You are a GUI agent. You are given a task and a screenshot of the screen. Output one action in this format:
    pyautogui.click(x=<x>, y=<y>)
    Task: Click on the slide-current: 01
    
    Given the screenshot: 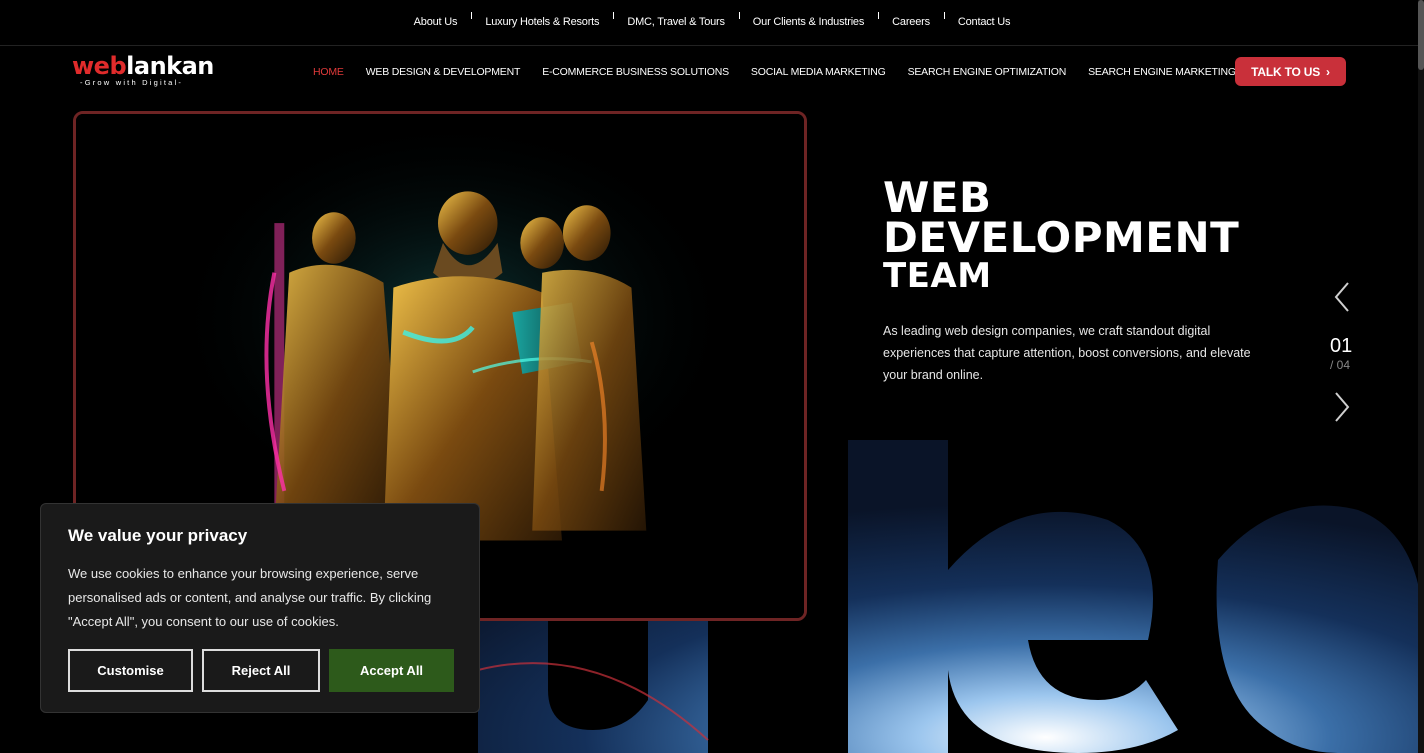 What is the action you would take?
    pyautogui.click(x=1341, y=346)
    